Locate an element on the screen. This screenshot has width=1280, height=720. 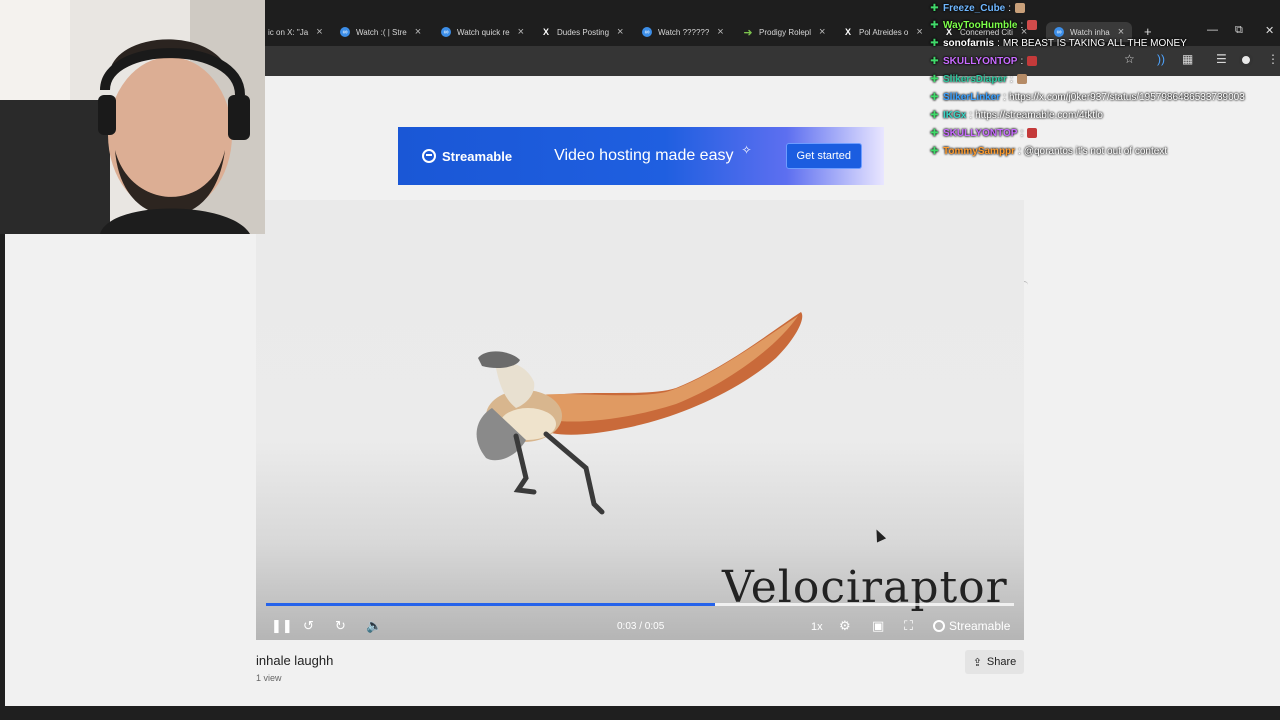
bolt-icon: ➜ is located at coordinates (748, 32).